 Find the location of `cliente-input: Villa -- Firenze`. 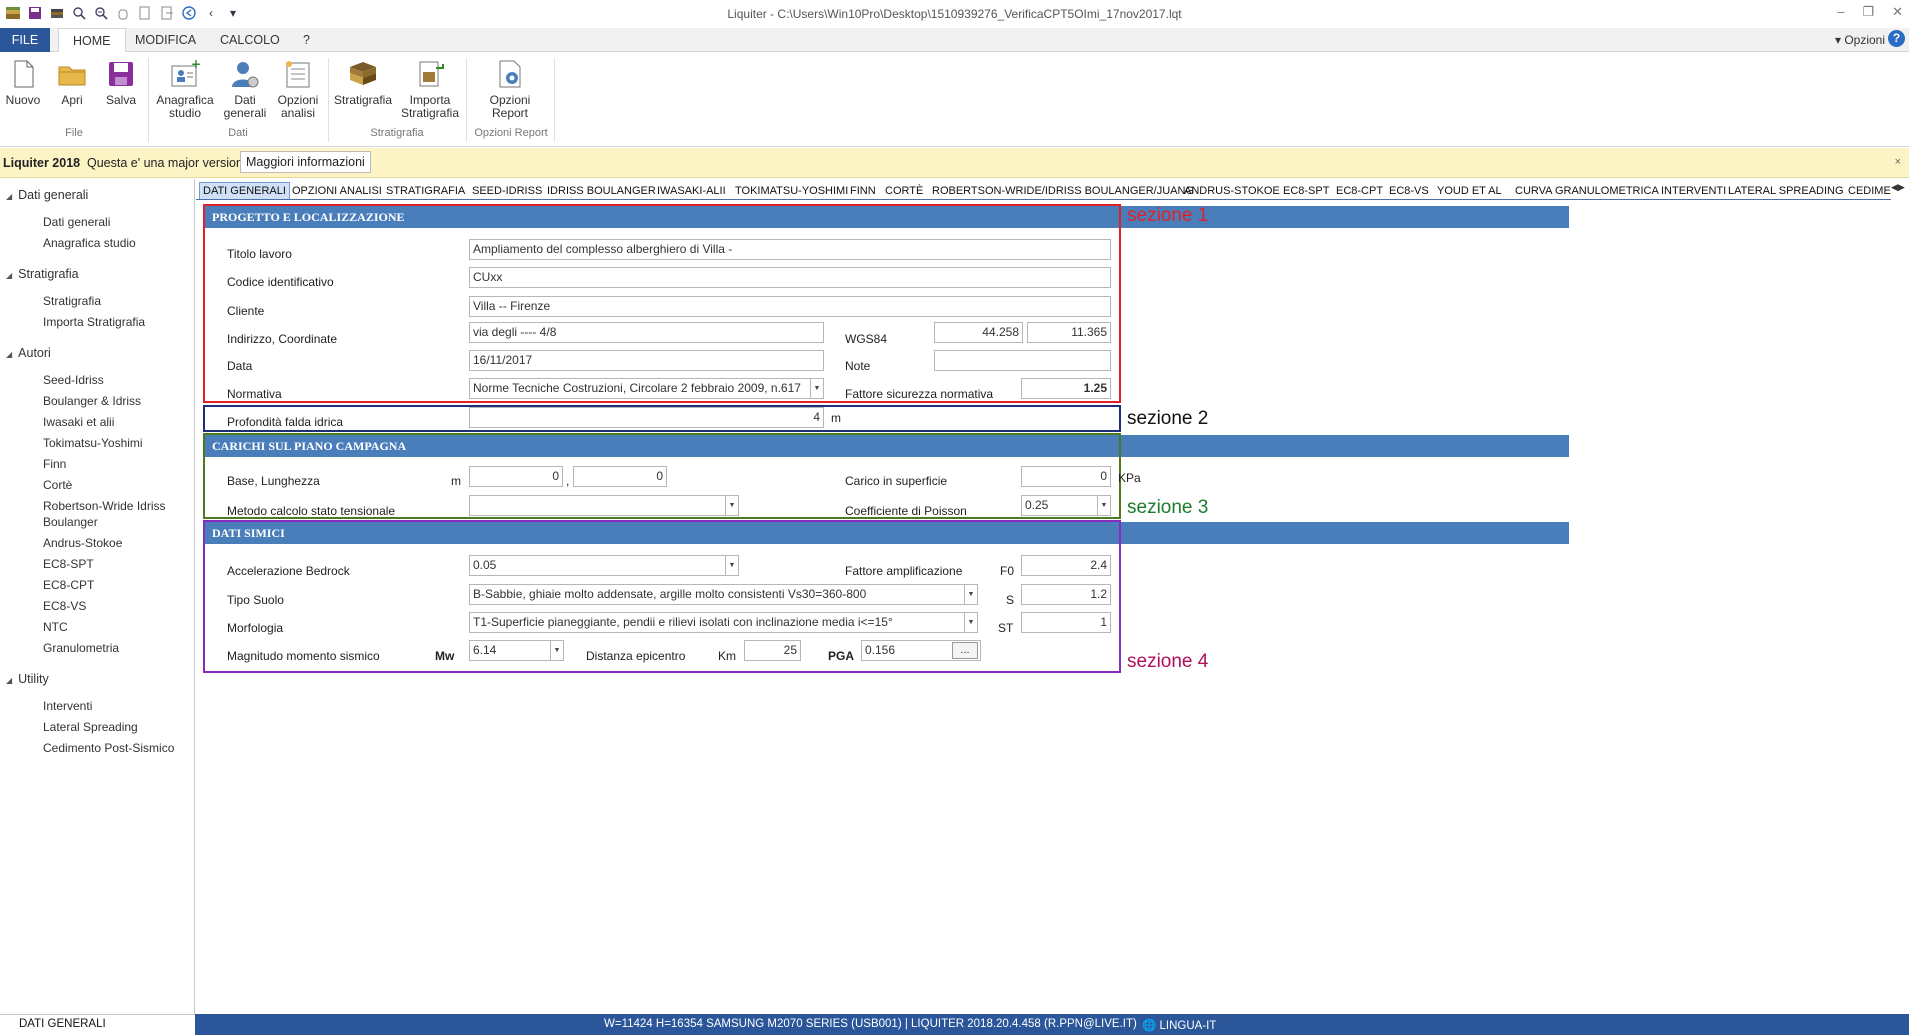

cliente-input: Villa -- Firenze is located at coordinates (790, 306).